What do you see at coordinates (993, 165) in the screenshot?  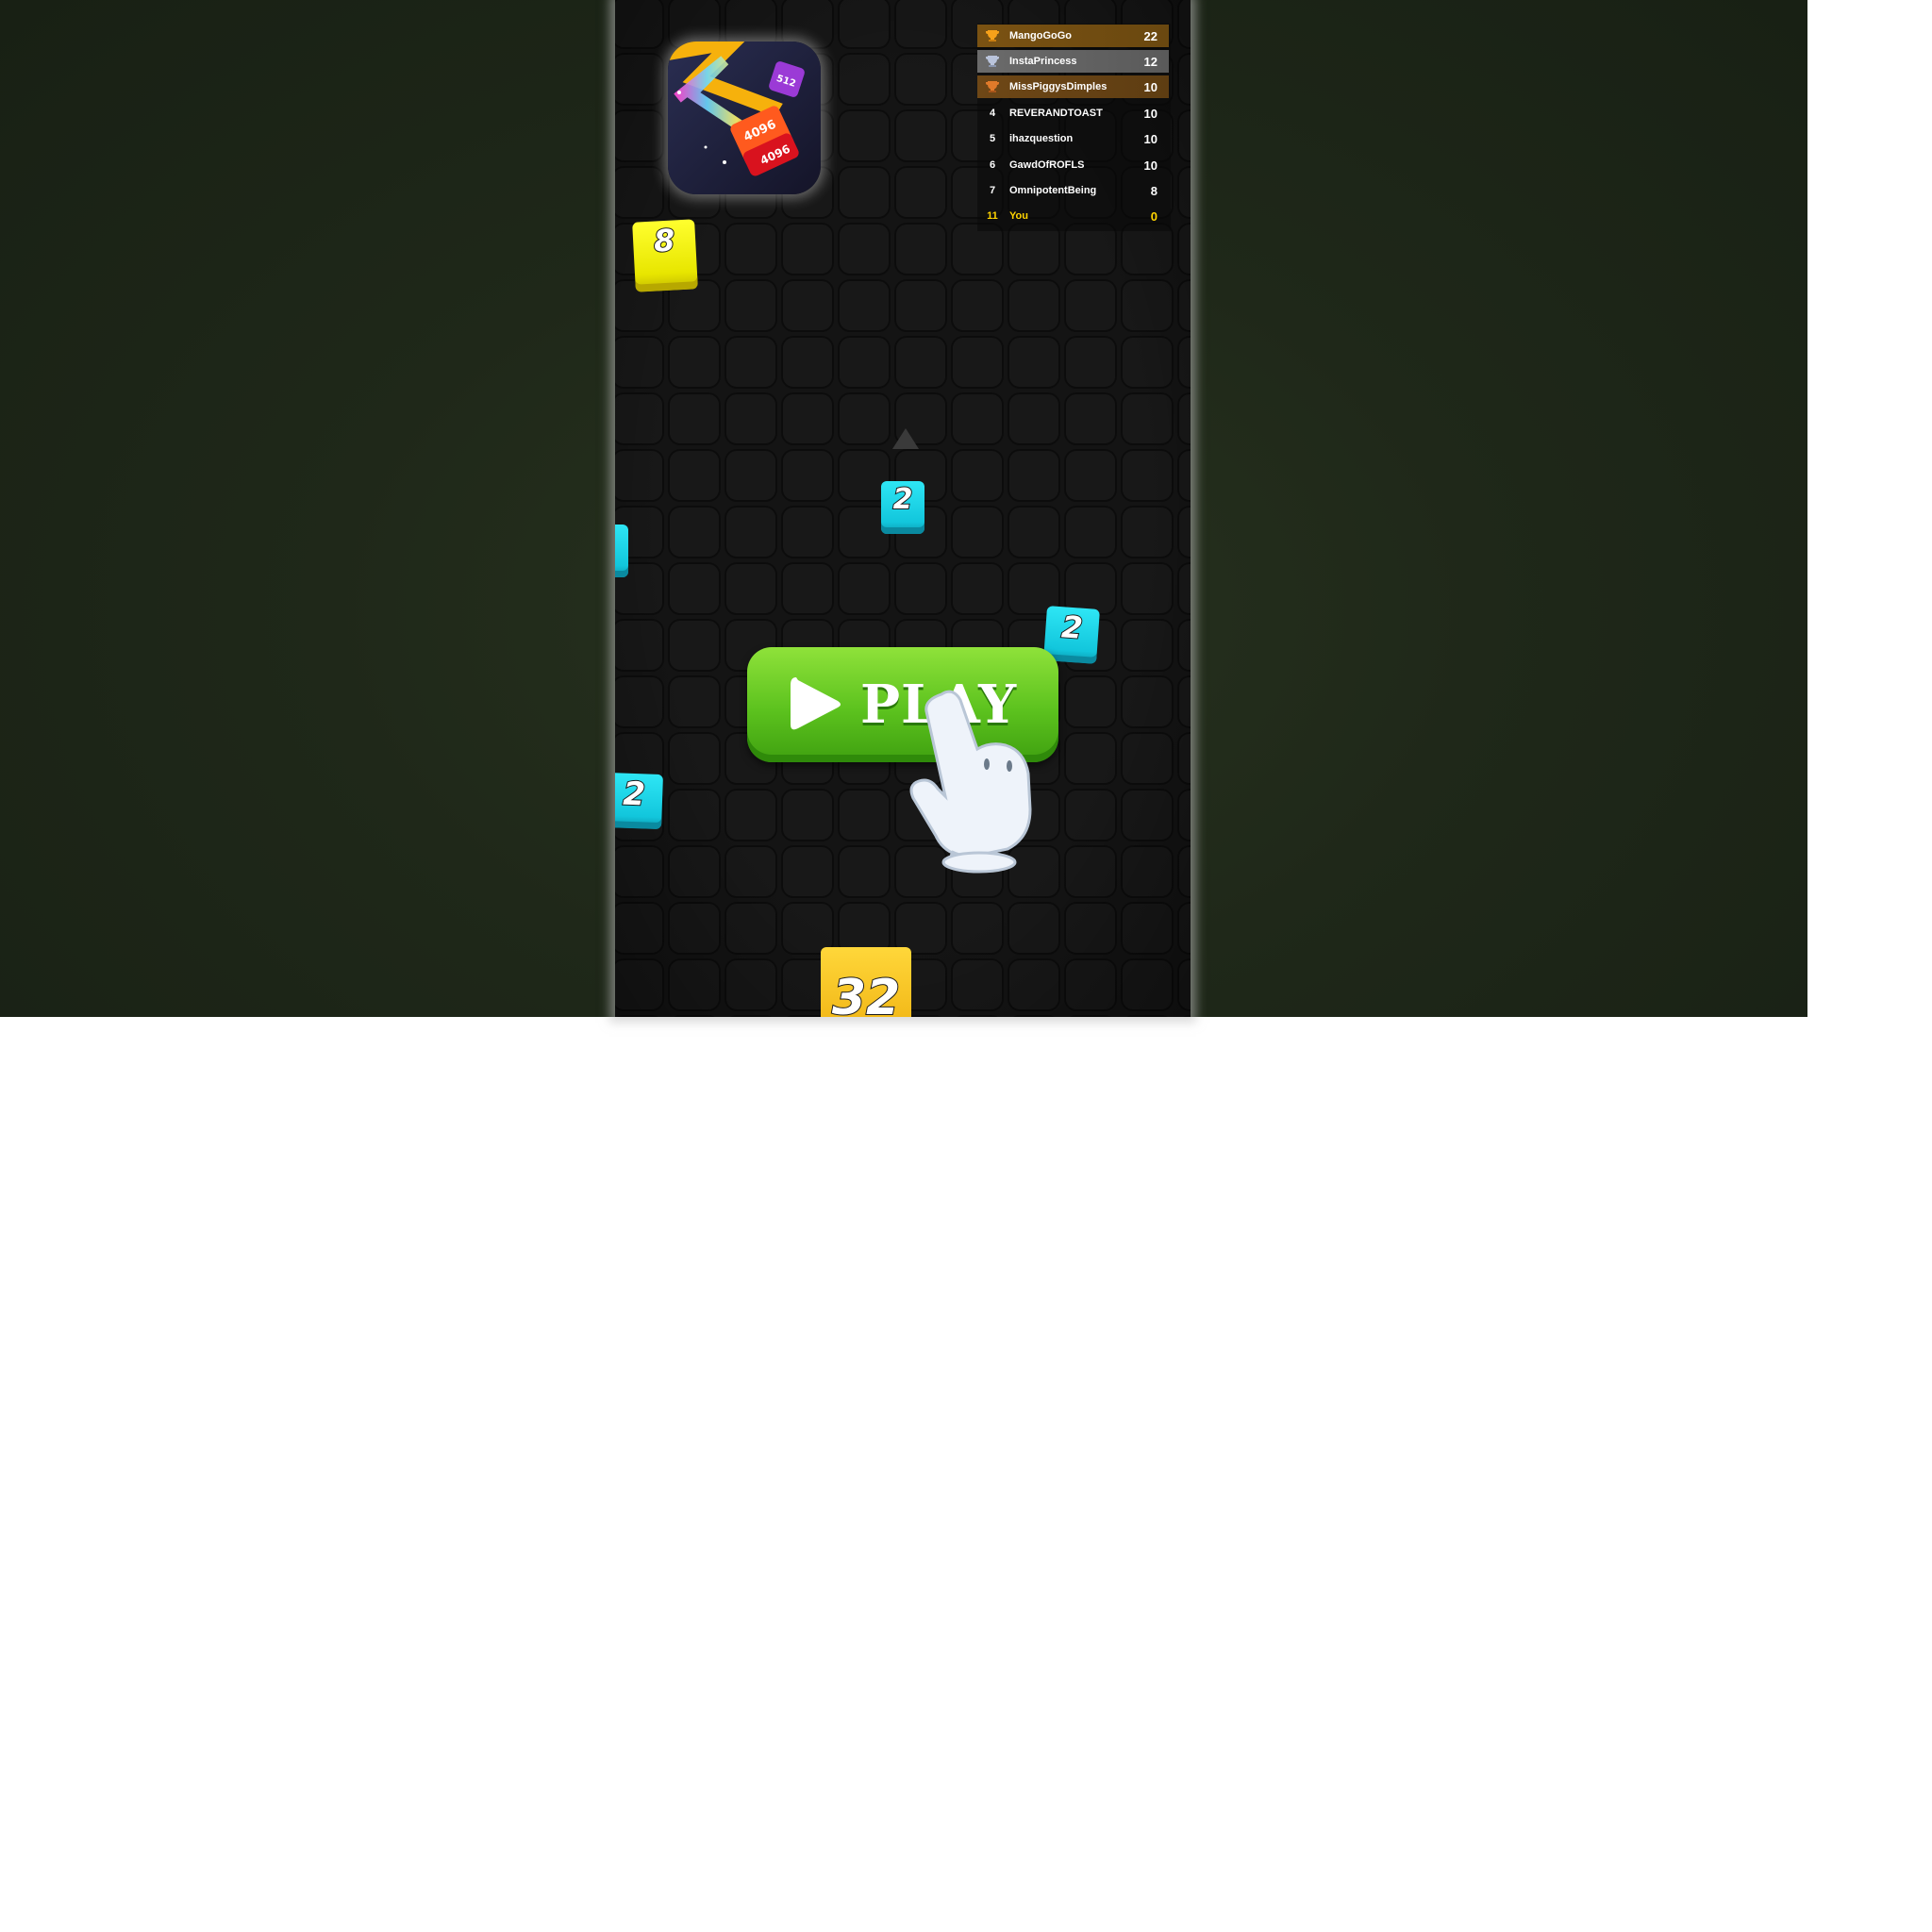 I see `player-rank: 6` at bounding box center [993, 165].